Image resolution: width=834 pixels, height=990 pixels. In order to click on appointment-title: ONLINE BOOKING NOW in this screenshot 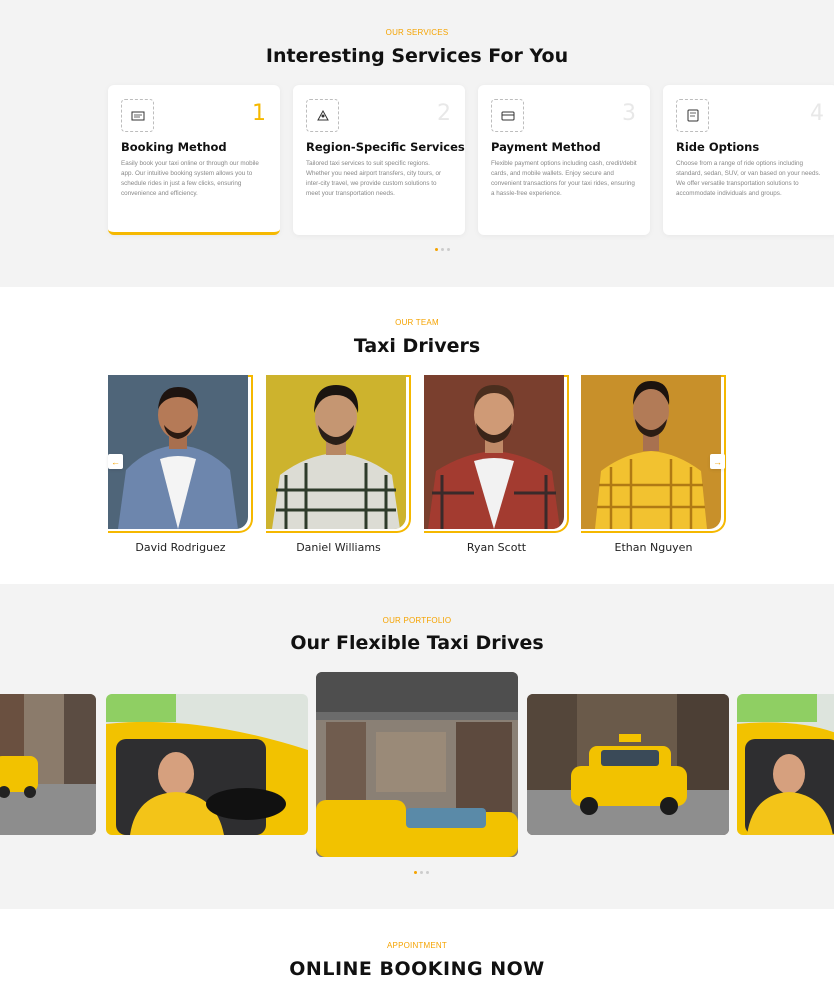, I will do `click(417, 969)`.